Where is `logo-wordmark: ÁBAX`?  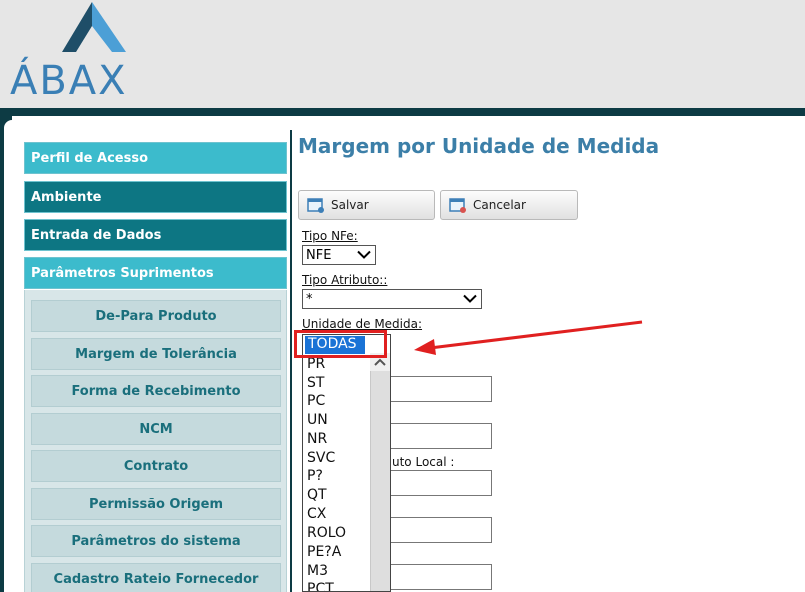
logo-wordmark: ÁBAX is located at coordinates (69, 81).